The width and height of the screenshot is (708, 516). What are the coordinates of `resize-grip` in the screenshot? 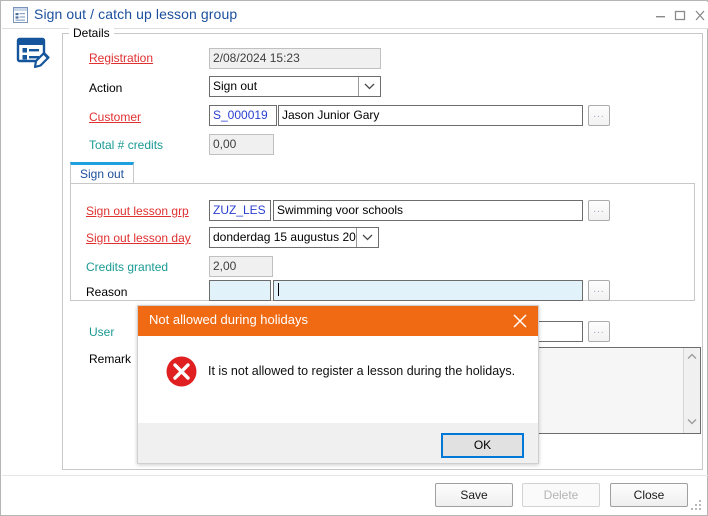 It's located at (697, 506).